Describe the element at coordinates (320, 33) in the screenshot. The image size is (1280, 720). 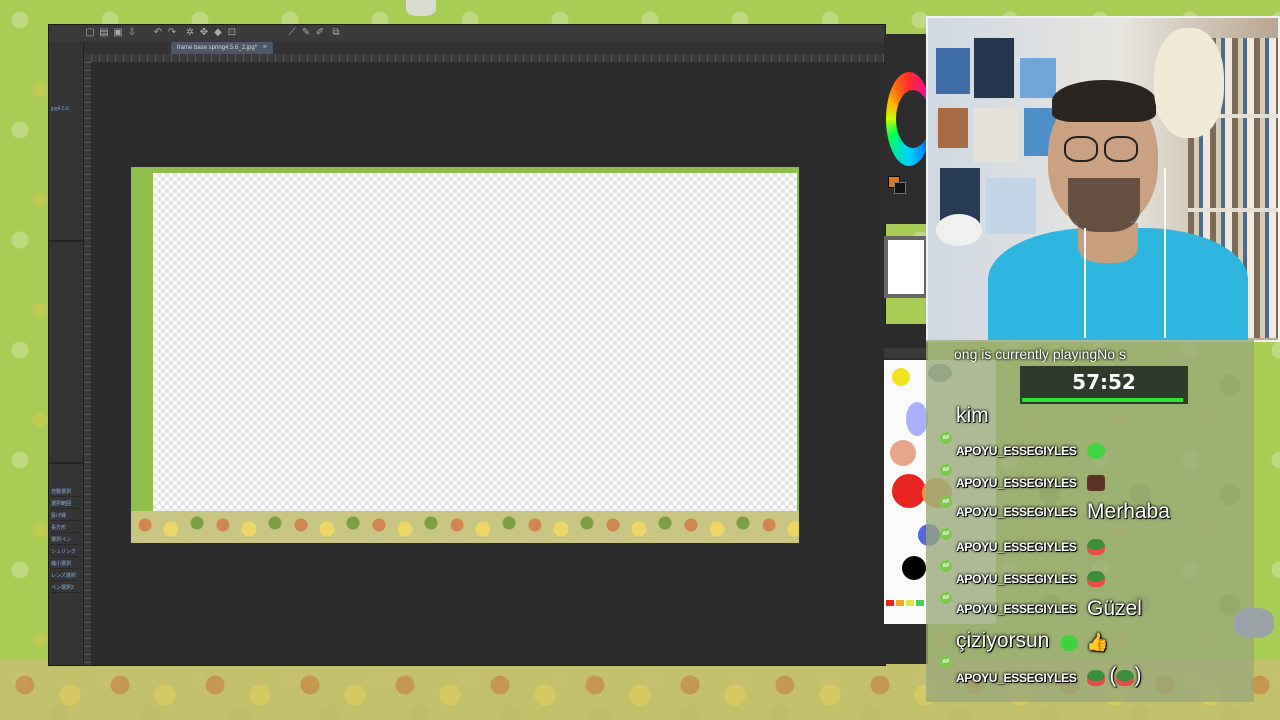
I see `brush-icon: ✐` at that location.